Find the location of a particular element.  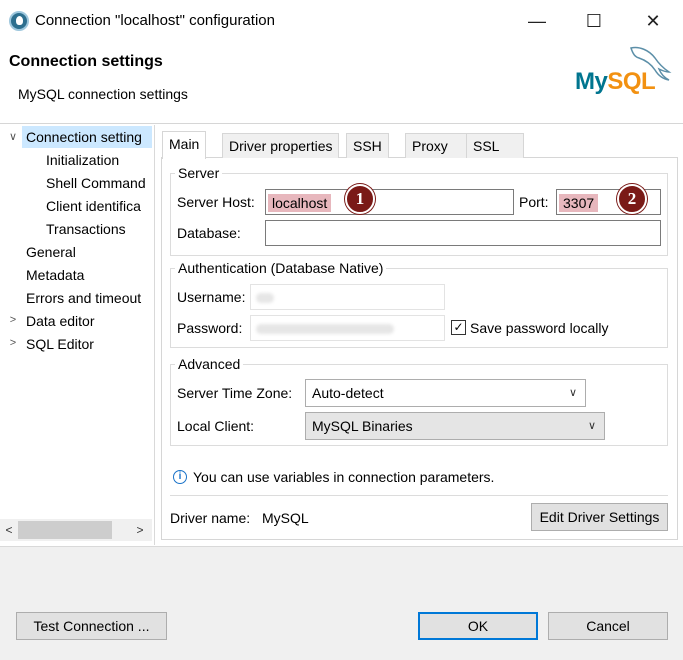

tree-item-sql-editor: SQL Editor is located at coordinates (60, 344).